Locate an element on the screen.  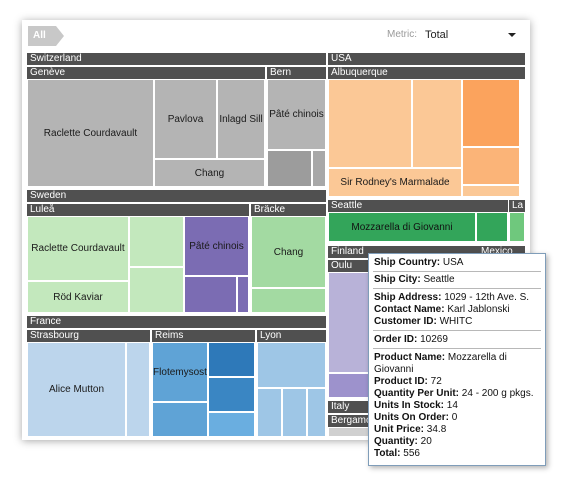
tile-raclette-lulea: Raclette Courdavault is located at coordinates (78, 248).